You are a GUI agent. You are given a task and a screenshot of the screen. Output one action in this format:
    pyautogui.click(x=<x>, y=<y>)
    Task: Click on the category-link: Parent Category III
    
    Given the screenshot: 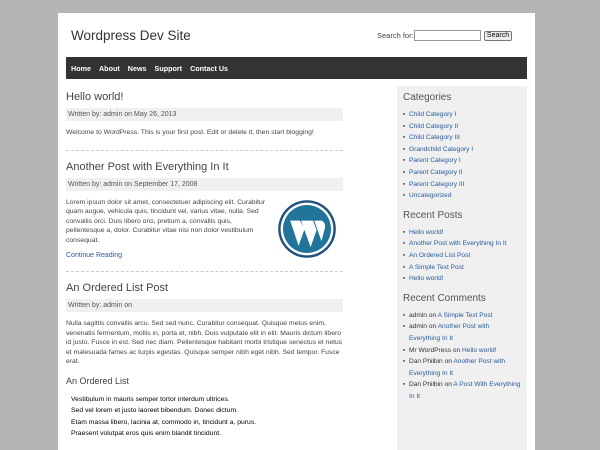 What is the action you would take?
    pyautogui.click(x=462, y=185)
    